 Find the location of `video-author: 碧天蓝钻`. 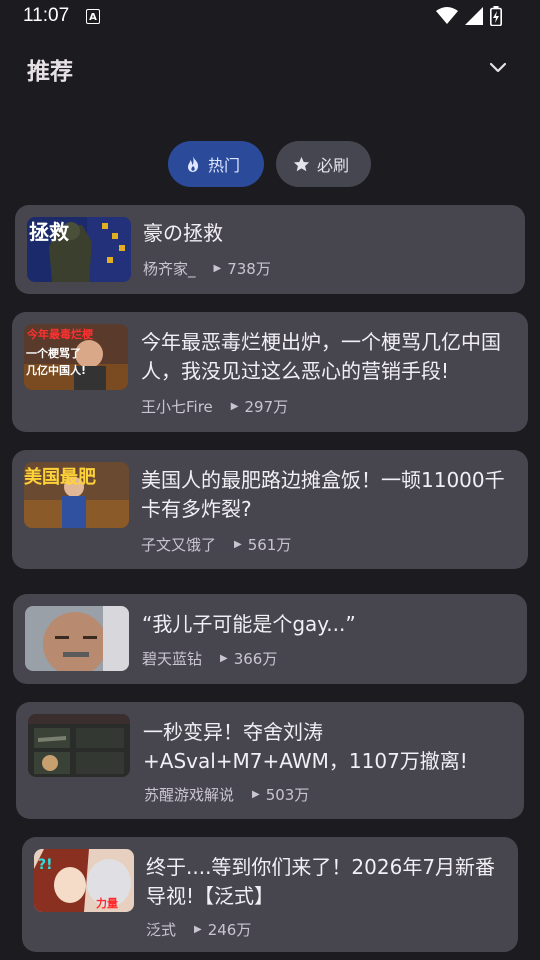

video-author: 碧天蓝钻 is located at coordinates (172, 659).